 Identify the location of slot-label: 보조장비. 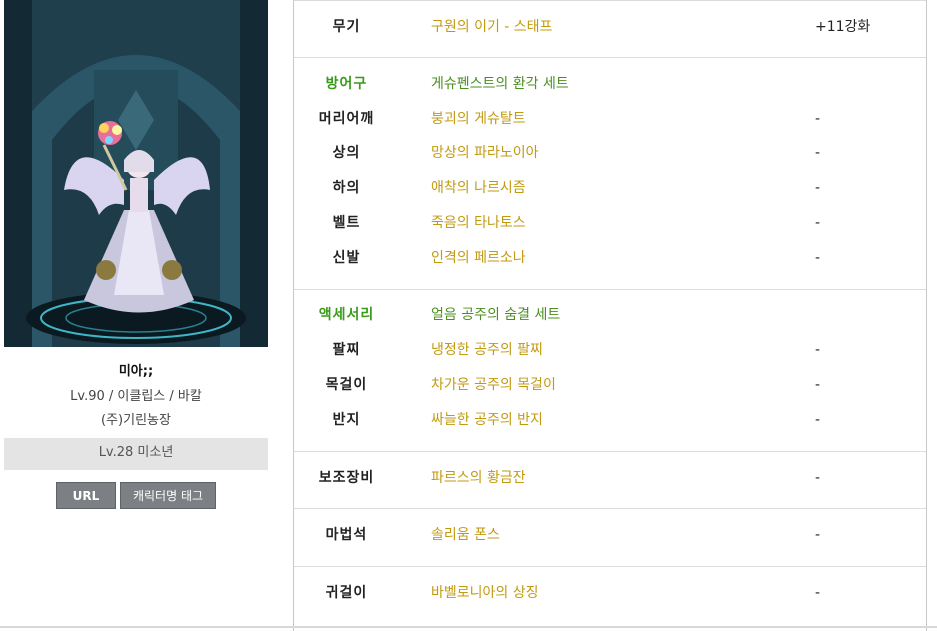
(346, 478).